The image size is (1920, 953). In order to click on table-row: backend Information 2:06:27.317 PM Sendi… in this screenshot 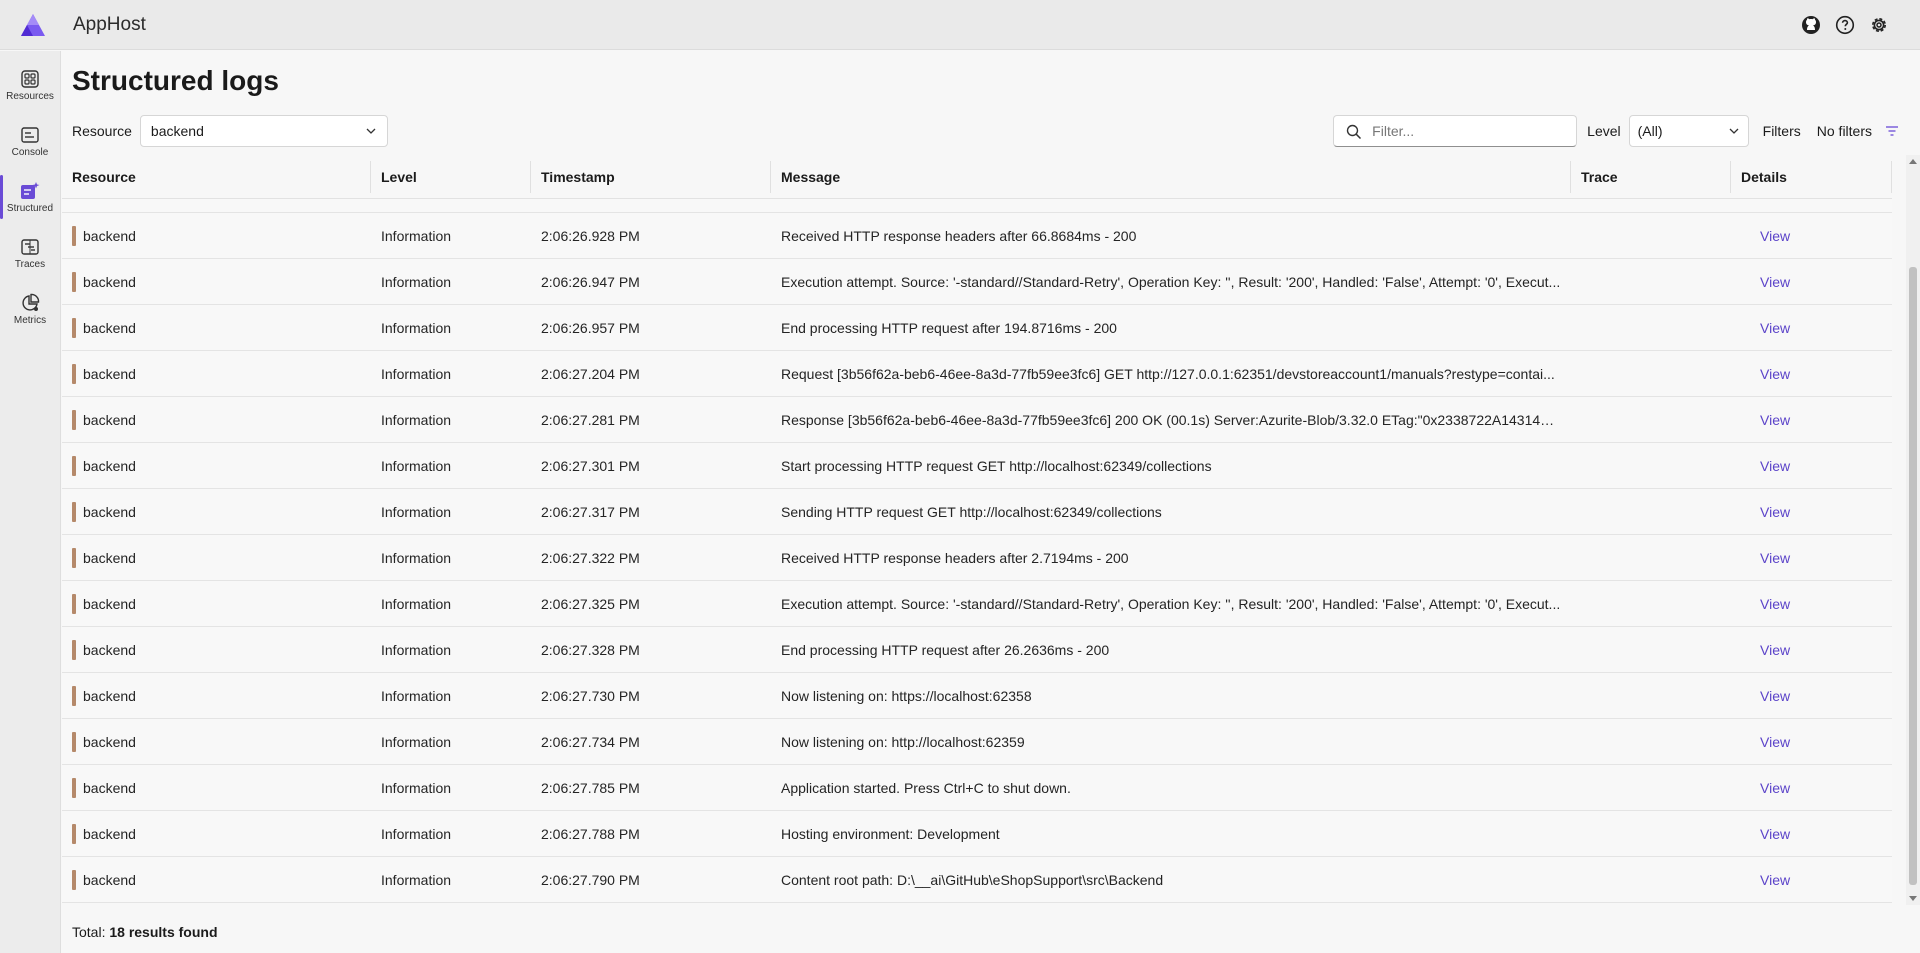, I will do `click(977, 512)`.